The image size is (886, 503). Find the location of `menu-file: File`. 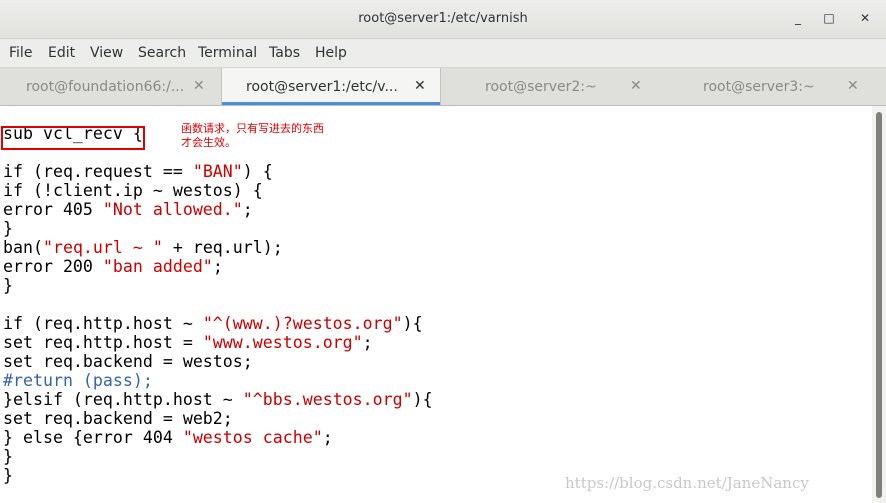

menu-file: File is located at coordinates (20, 53).